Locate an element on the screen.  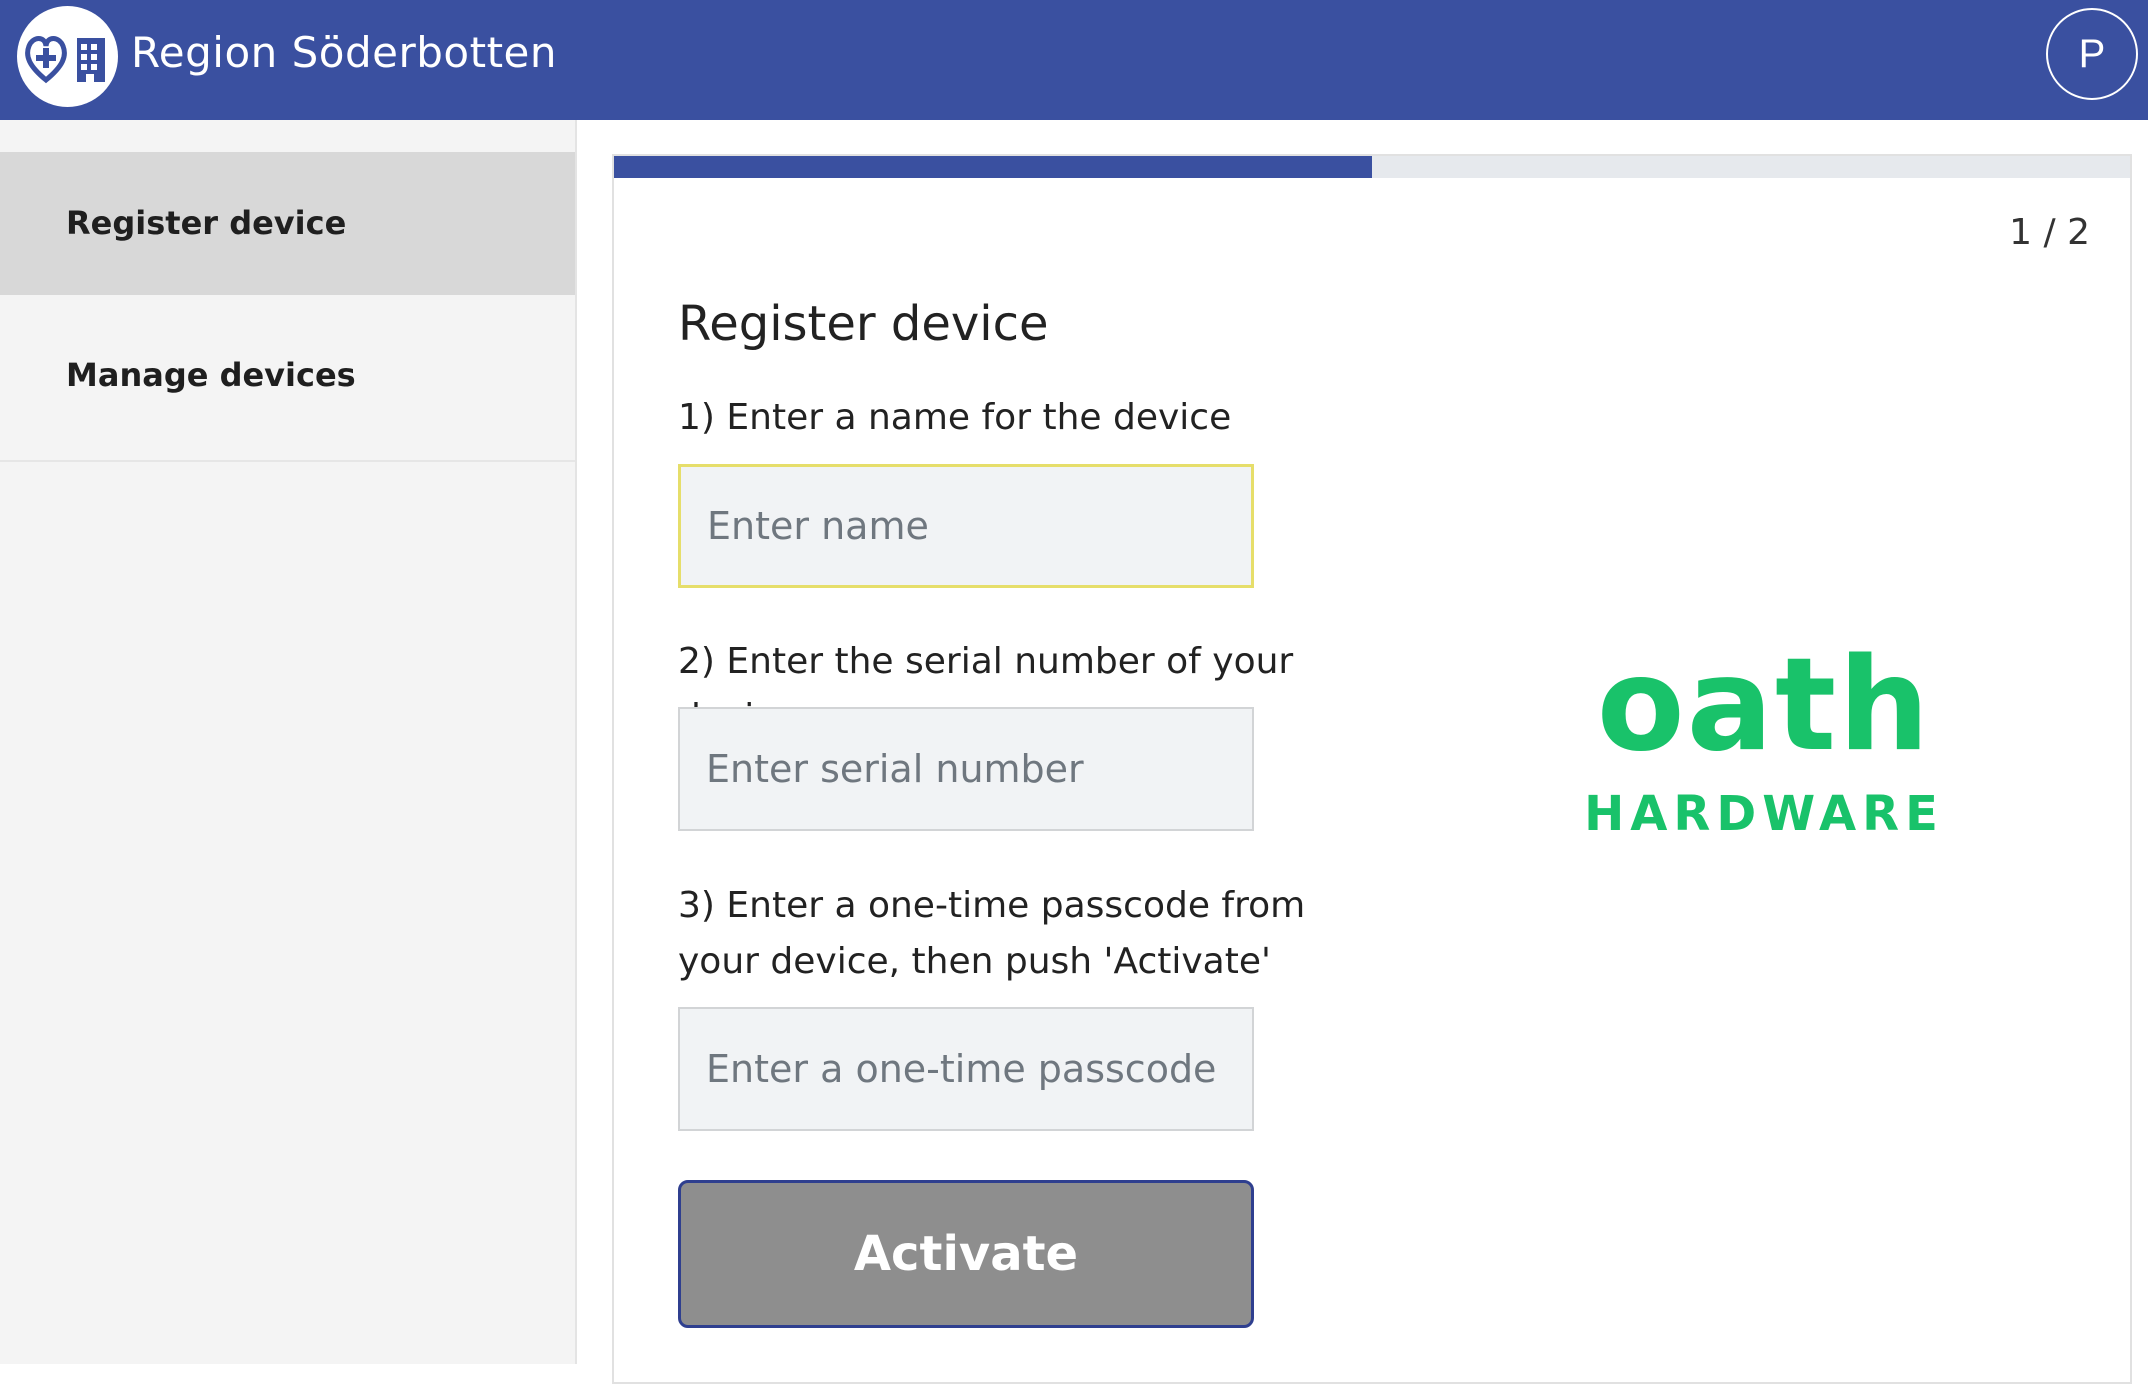
logo is located at coordinates (67, 56).